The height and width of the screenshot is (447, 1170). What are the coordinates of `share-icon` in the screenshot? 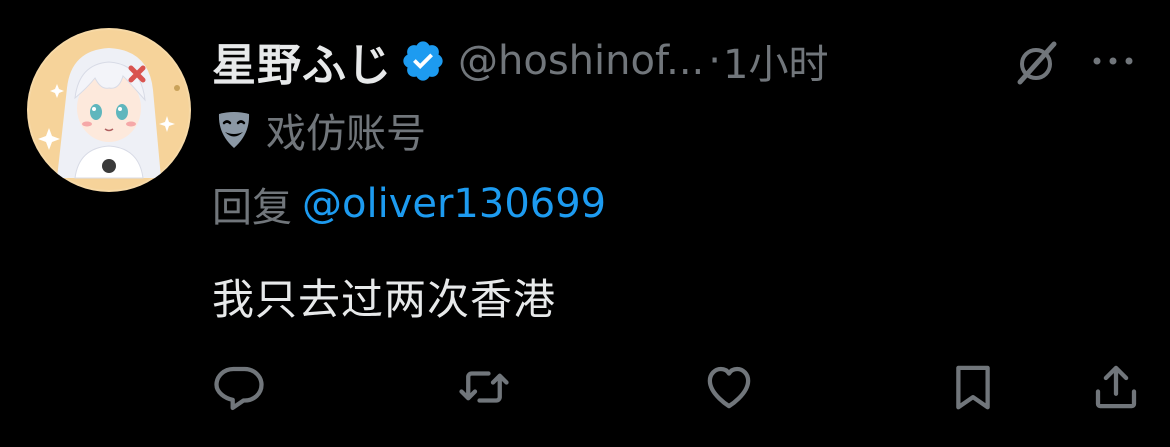 It's located at (1116, 387).